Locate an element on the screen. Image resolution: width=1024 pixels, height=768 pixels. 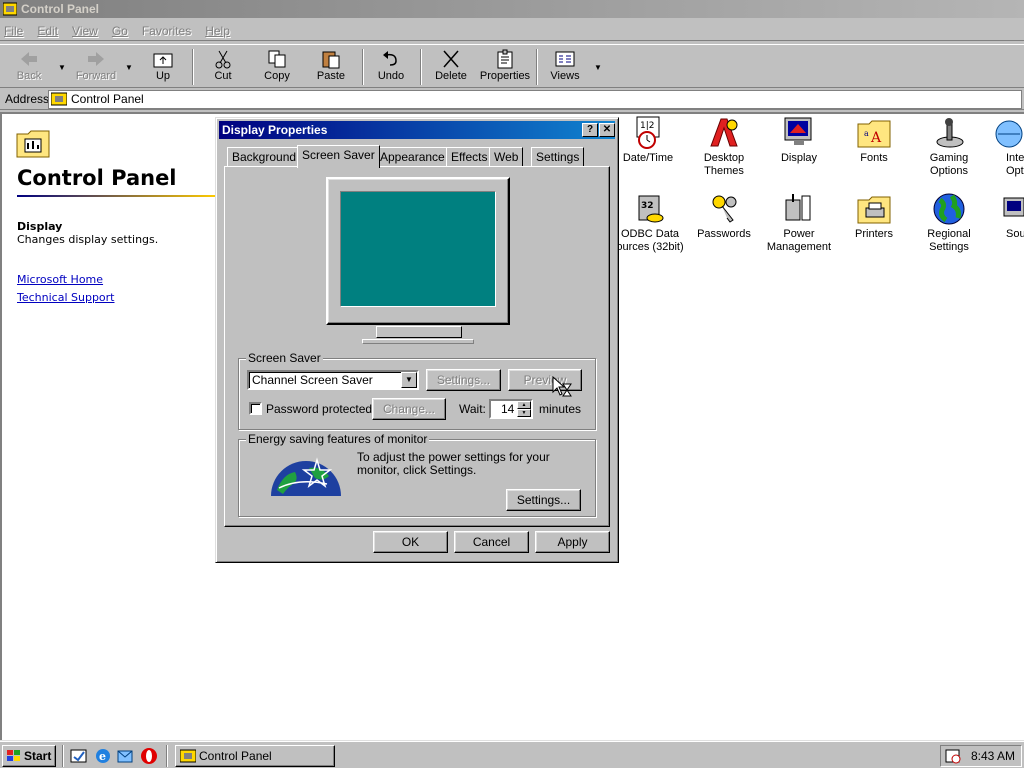
screen-saver-group-label: Screen Saver is located at coordinates (284, 358).